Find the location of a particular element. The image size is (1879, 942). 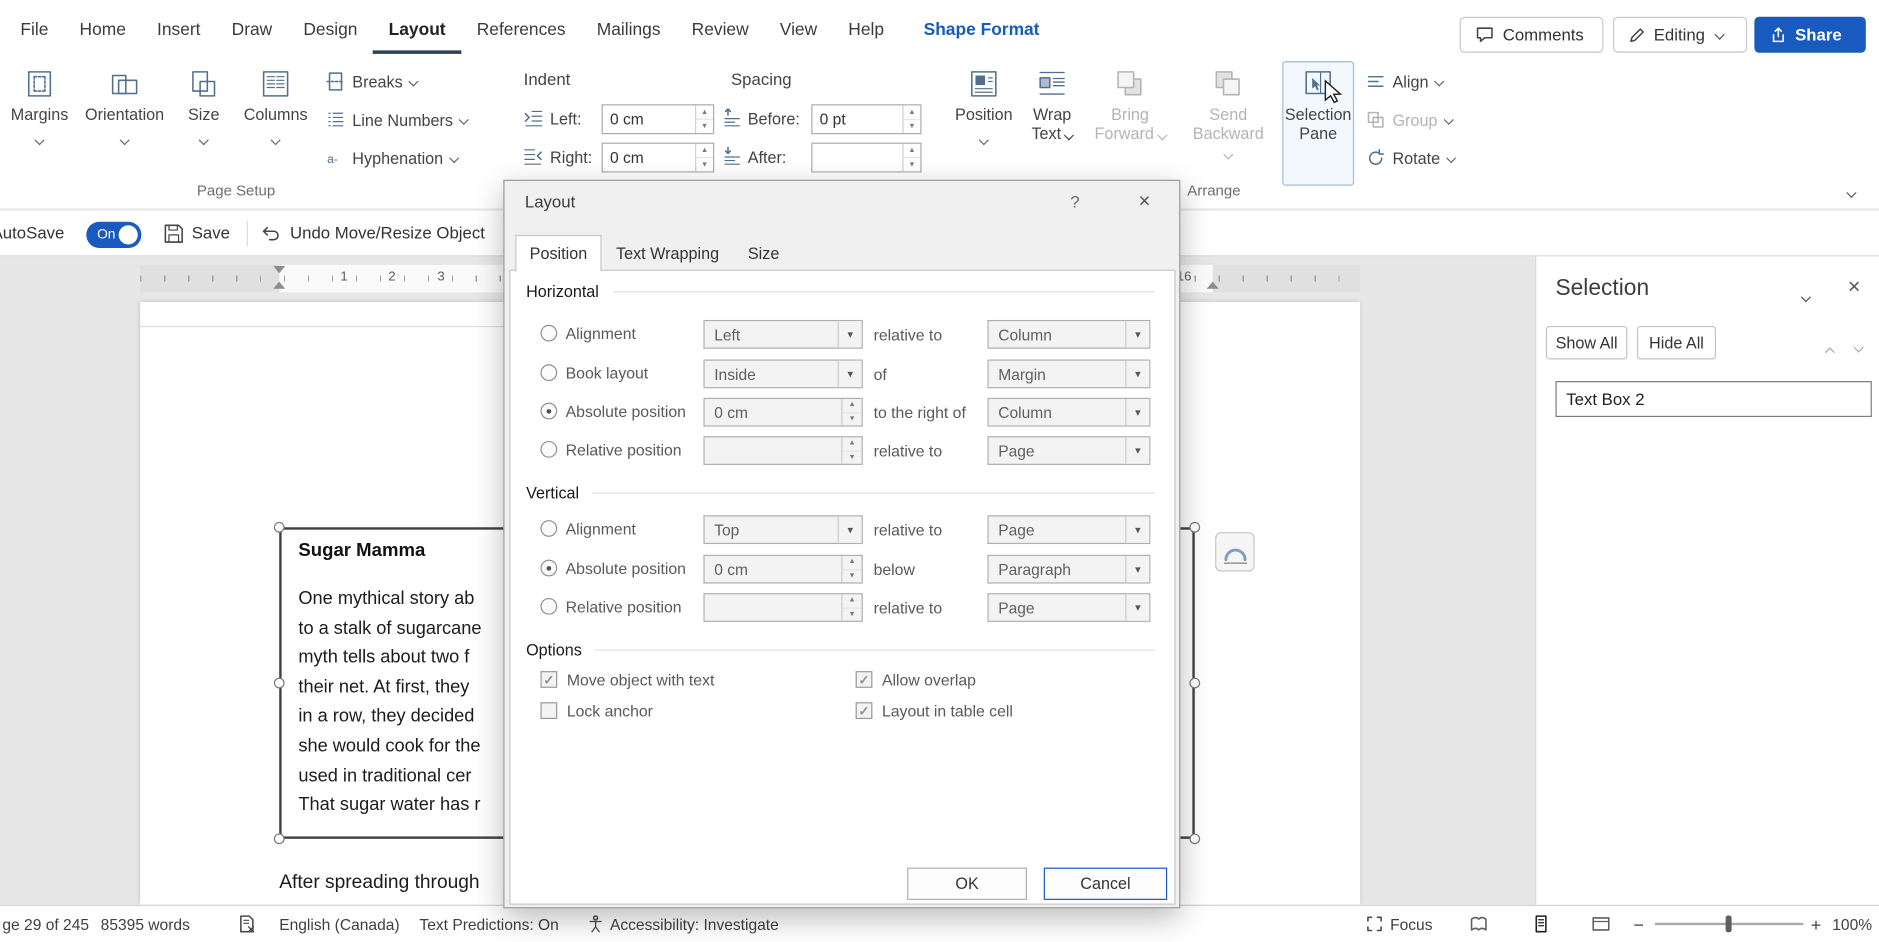

breaks-button: Breaks is located at coordinates (372, 81).